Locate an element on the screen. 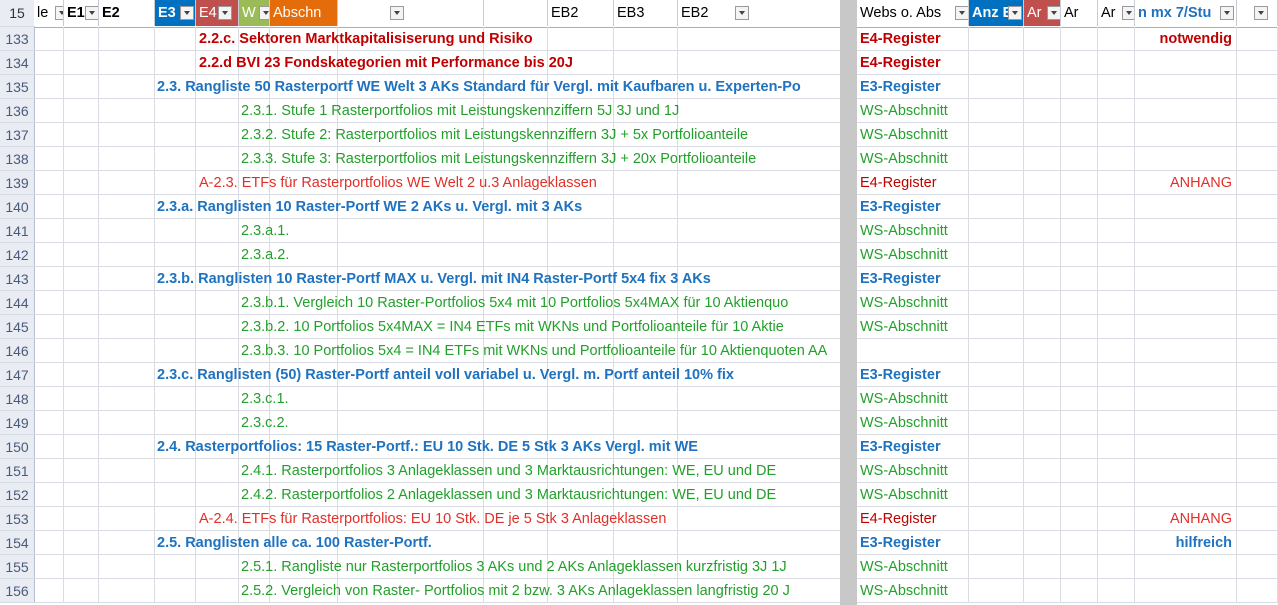 This screenshot has width=1278, height=605. row-number: 149 is located at coordinates (17, 423).